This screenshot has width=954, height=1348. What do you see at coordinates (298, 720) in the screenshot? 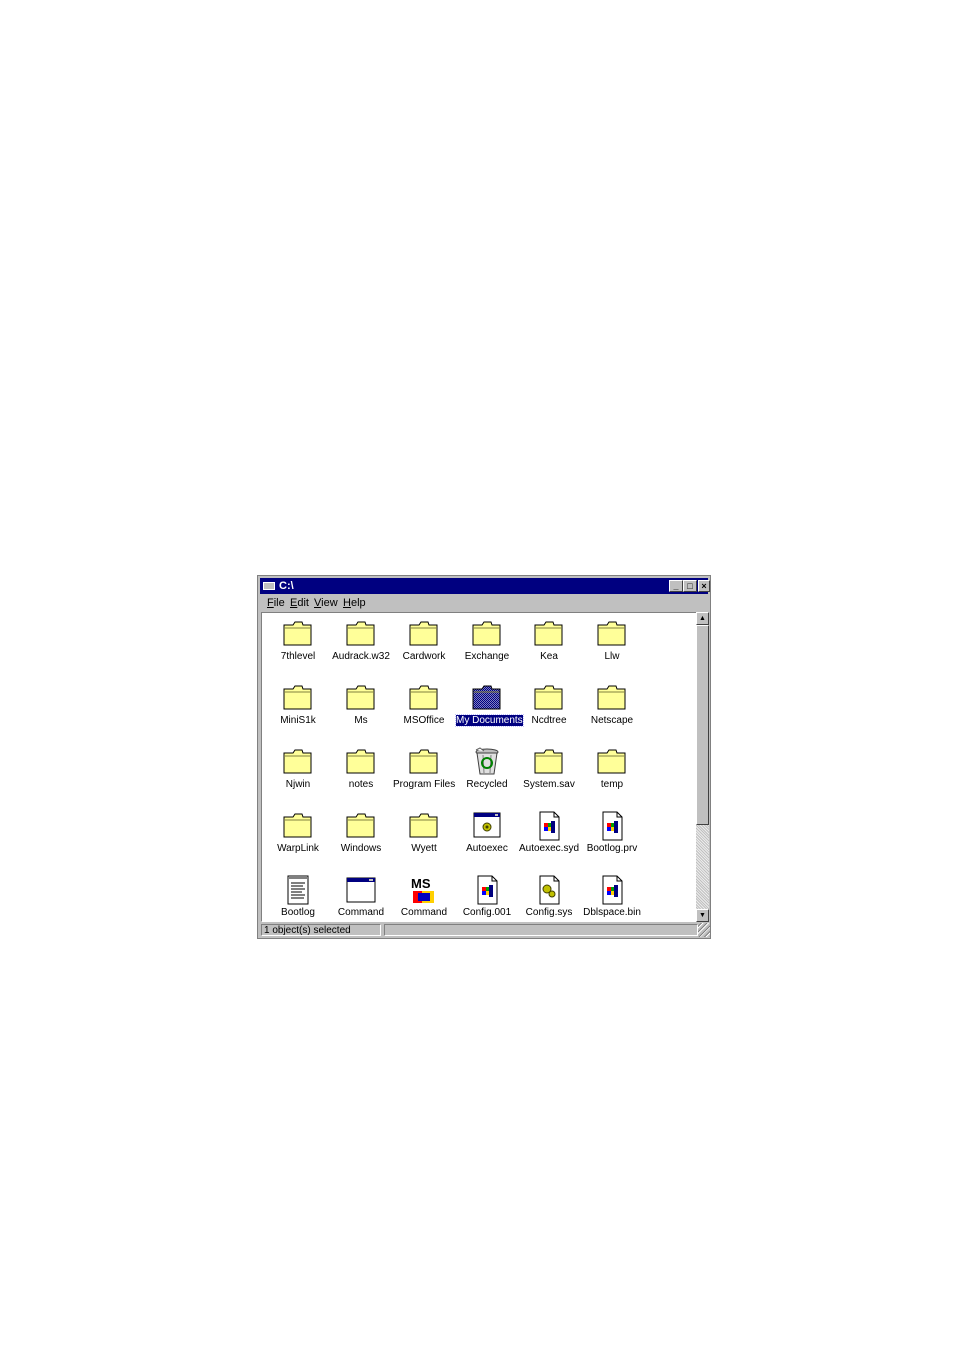
I see `file-item-label: MiniS1k` at bounding box center [298, 720].